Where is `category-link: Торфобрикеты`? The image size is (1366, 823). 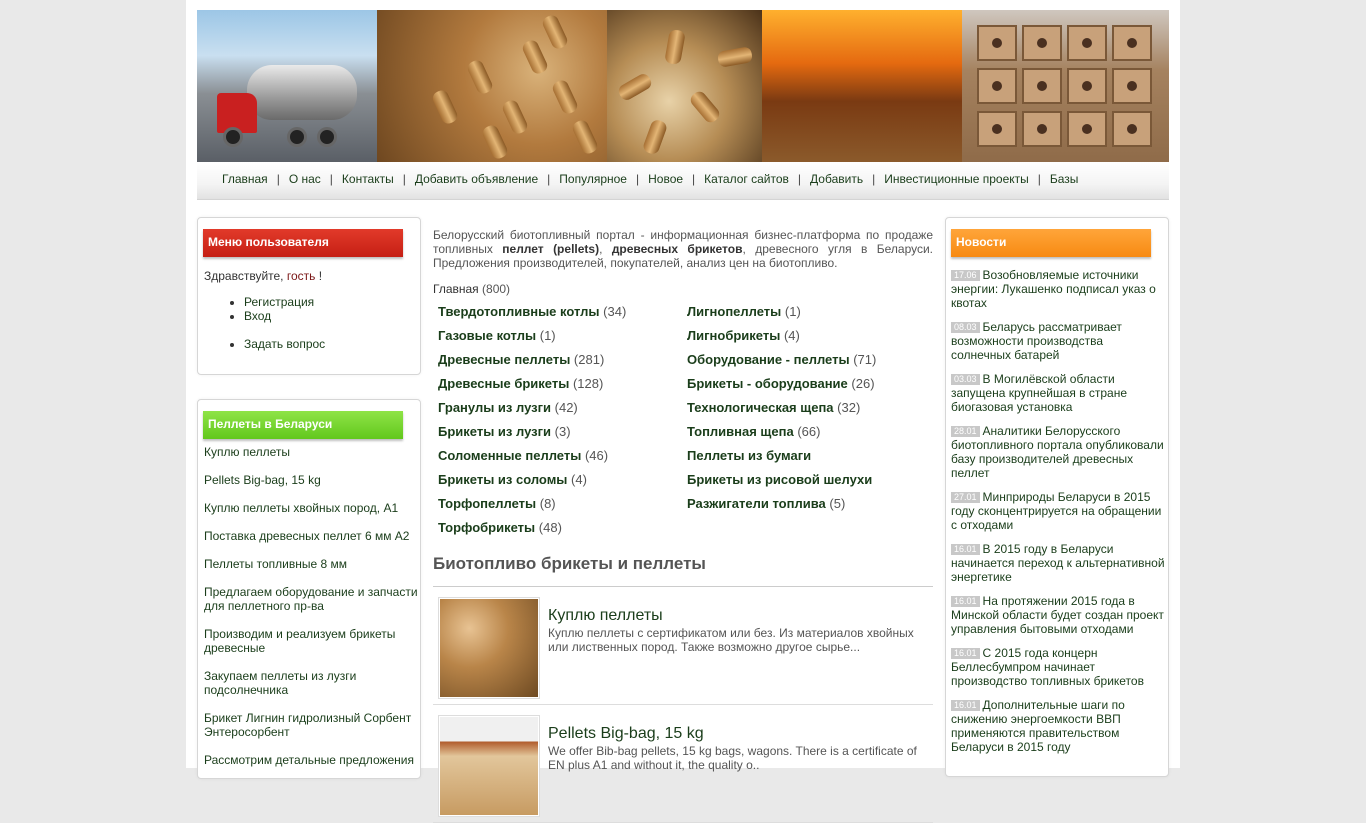
category-link: Торфобрикеты is located at coordinates (486, 527).